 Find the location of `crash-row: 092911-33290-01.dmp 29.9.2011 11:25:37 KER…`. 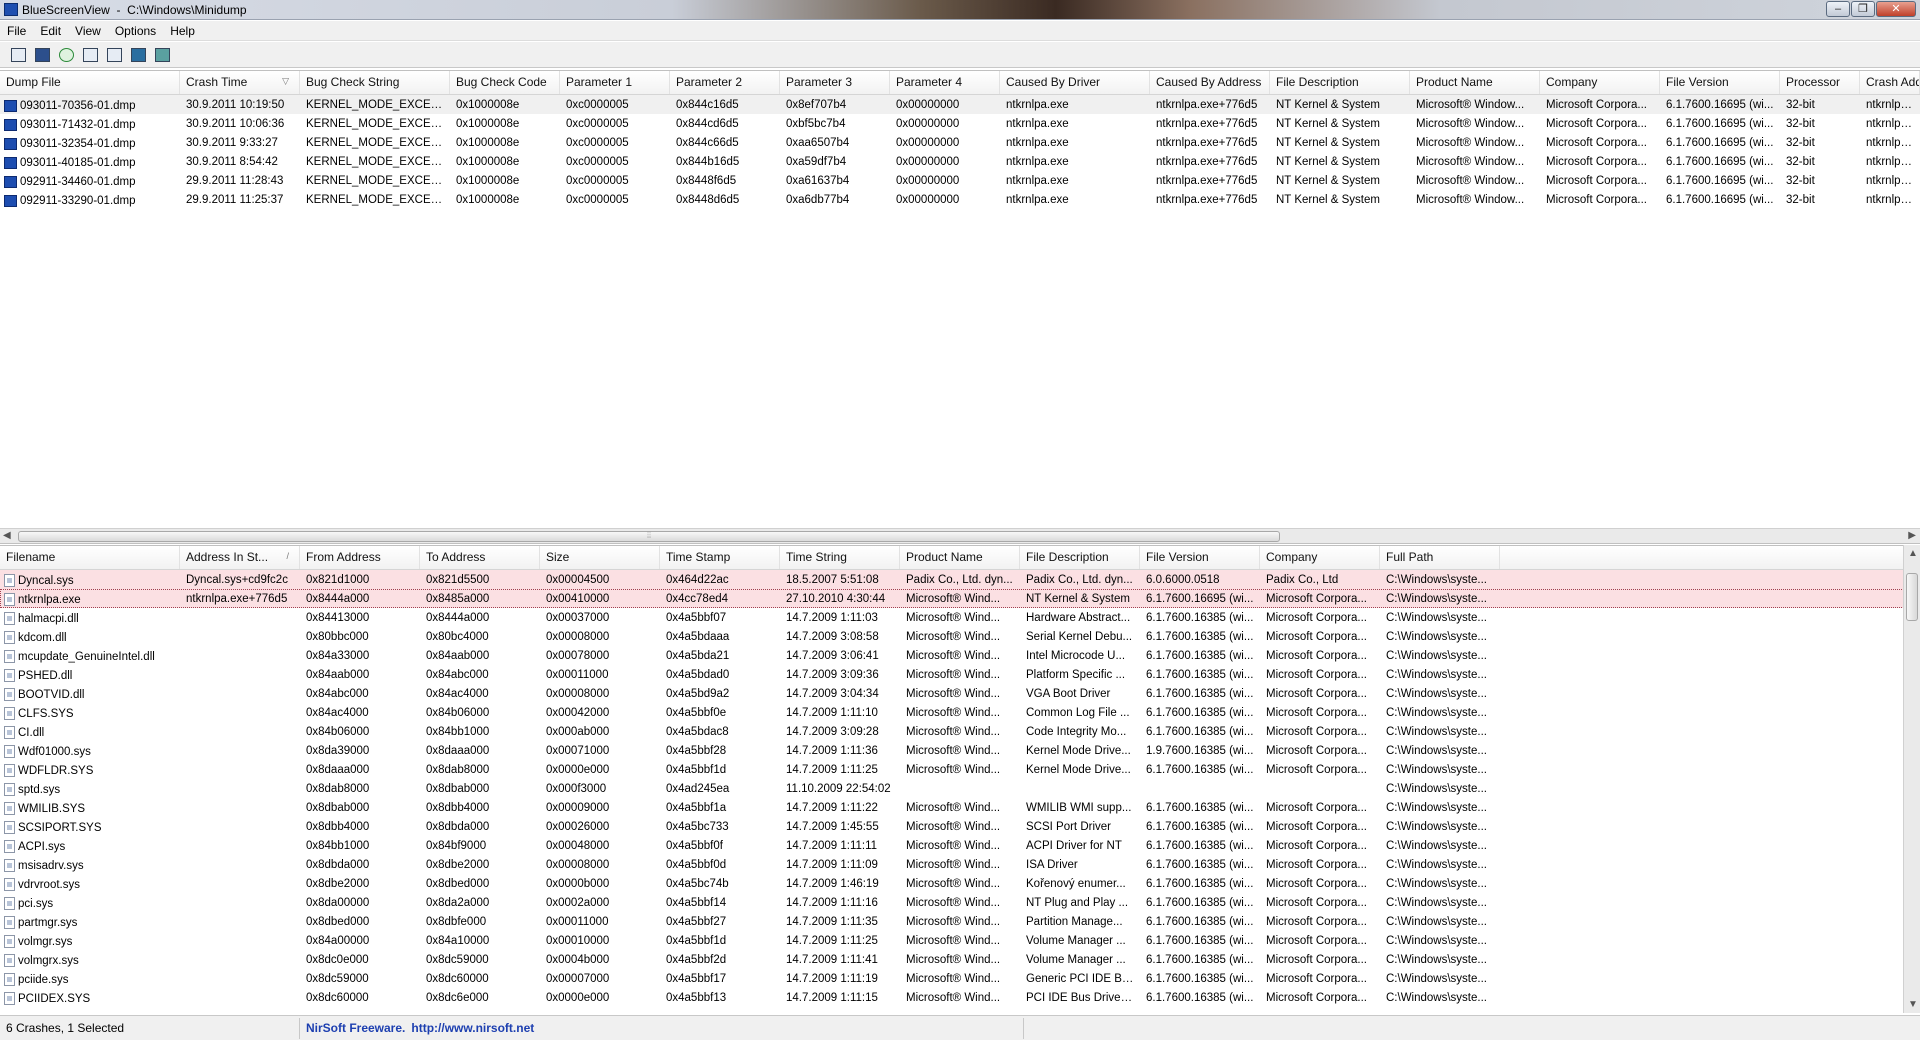

crash-row: 092911-33290-01.dmp 29.9.2011 11:25:37 KER… is located at coordinates (960, 199).